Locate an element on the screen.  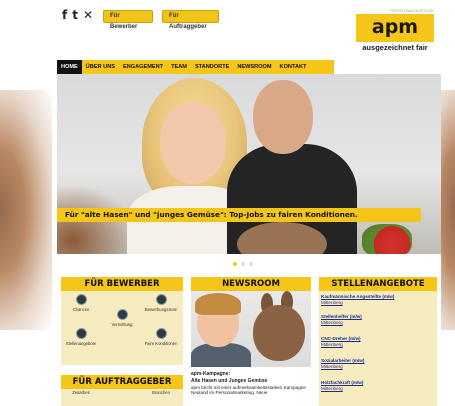
nav-standorte: STANDORTE is located at coordinates (212, 67).